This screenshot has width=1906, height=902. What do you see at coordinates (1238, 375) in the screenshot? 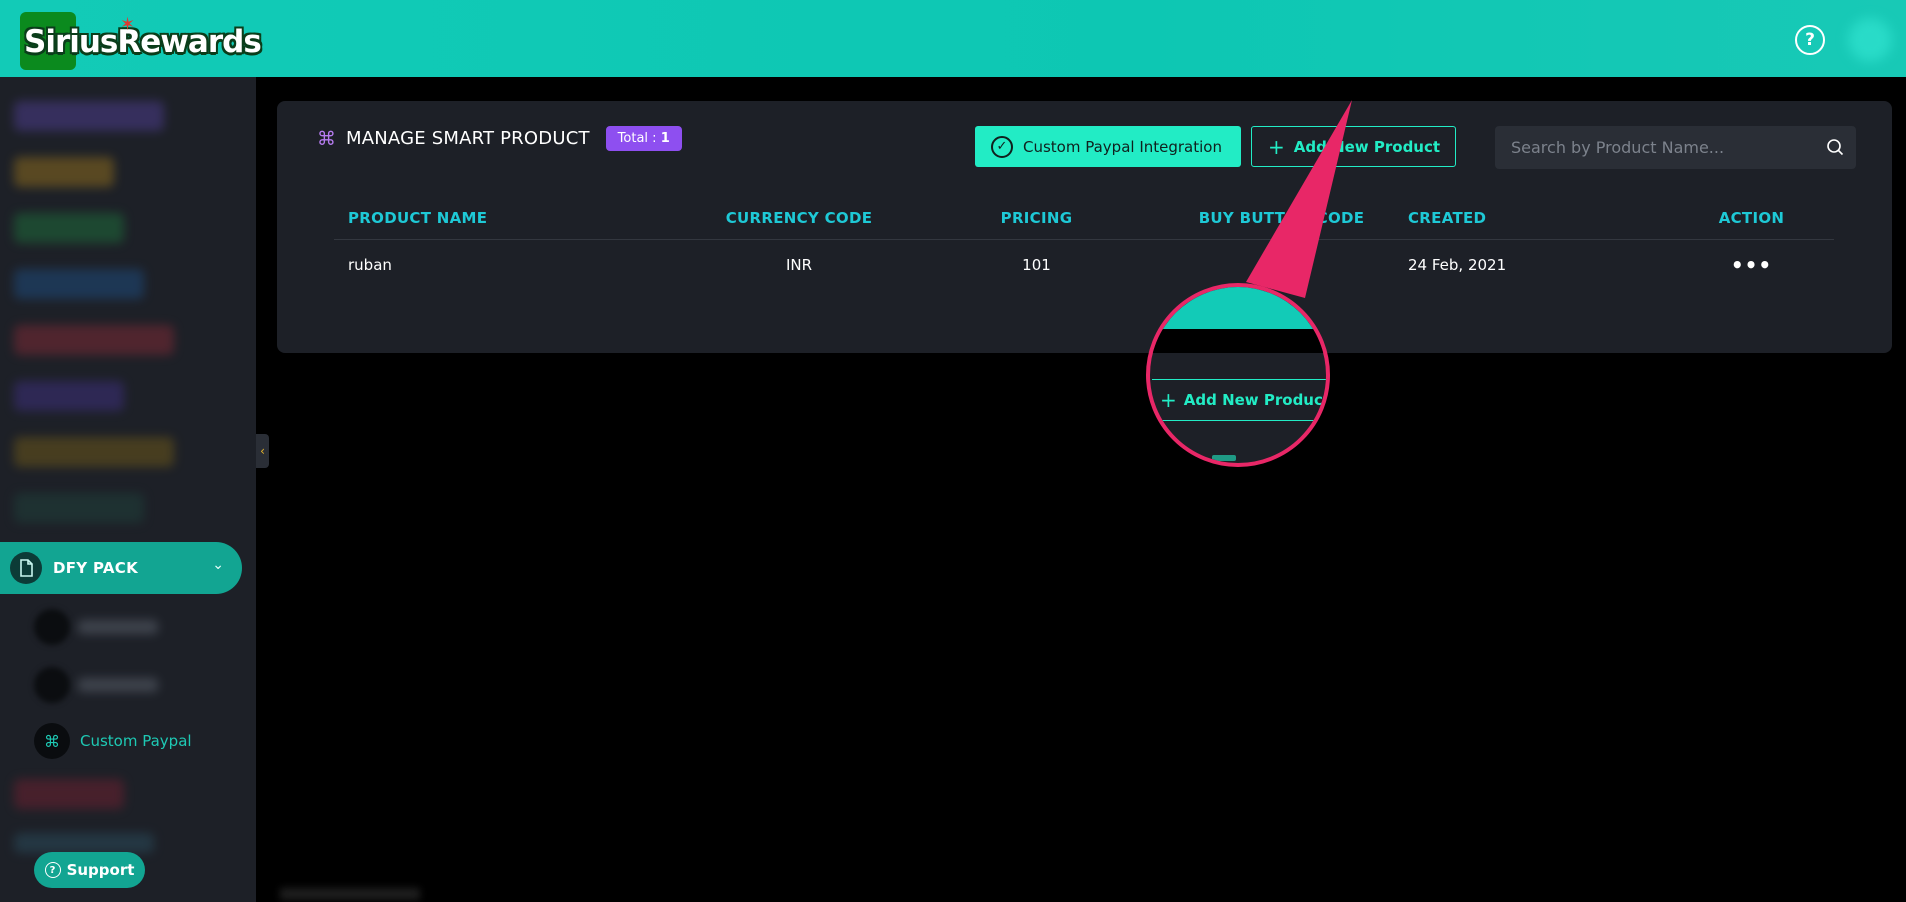
I see `zoom-callout: + Add New Product` at bounding box center [1238, 375].